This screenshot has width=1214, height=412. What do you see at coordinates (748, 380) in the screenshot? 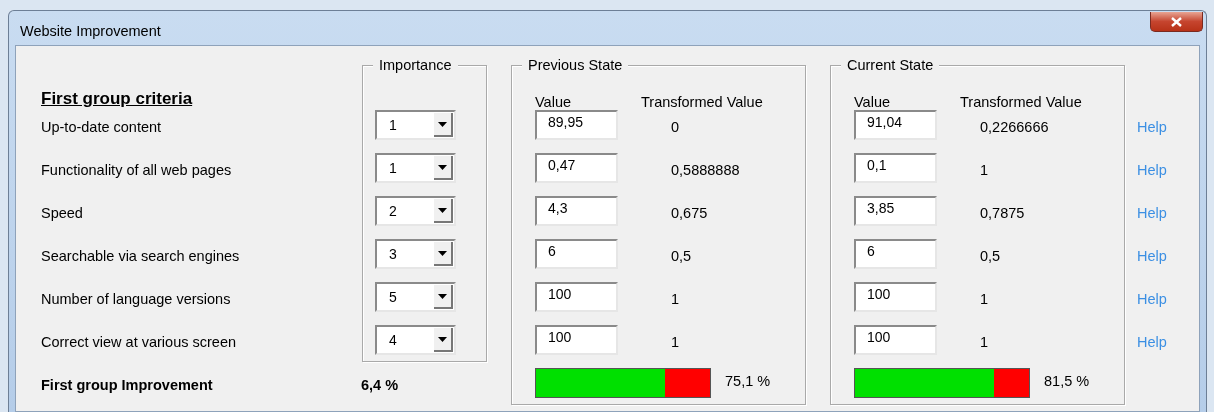
I see `improvement-percentage: 75,1 %` at bounding box center [748, 380].